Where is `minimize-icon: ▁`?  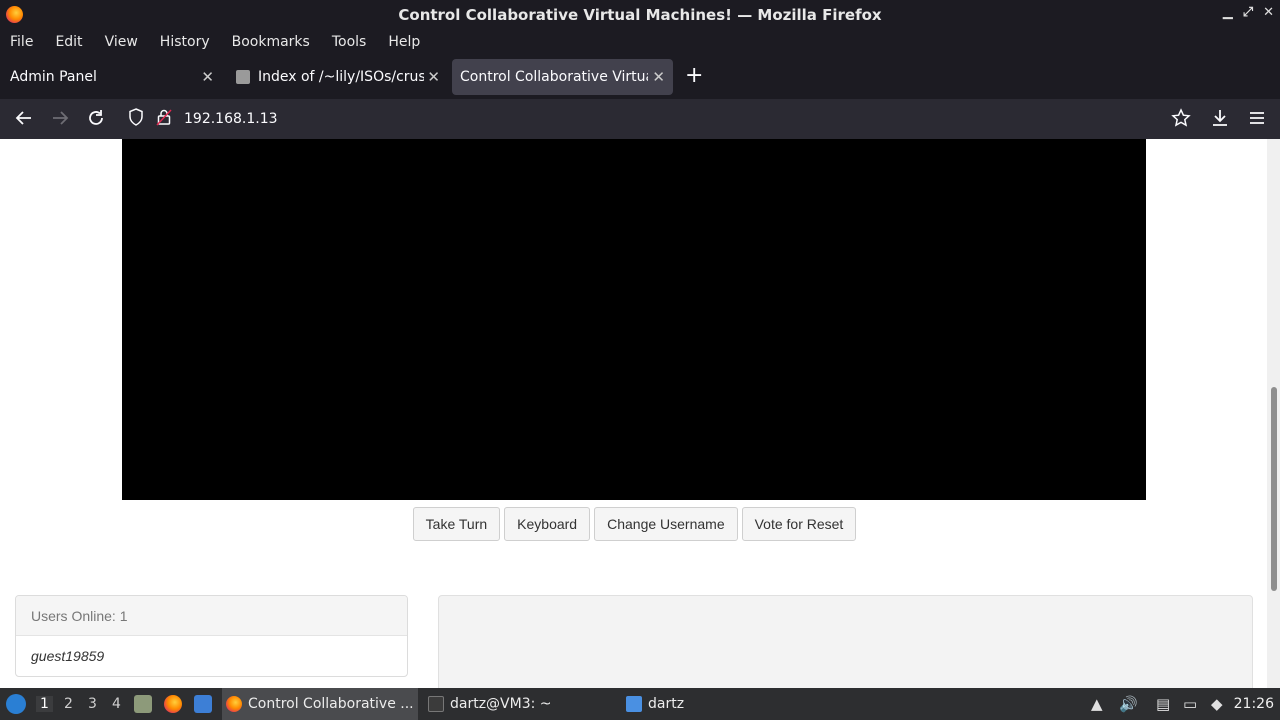 minimize-icon: ▁ is located at coordinates (1228, 12).